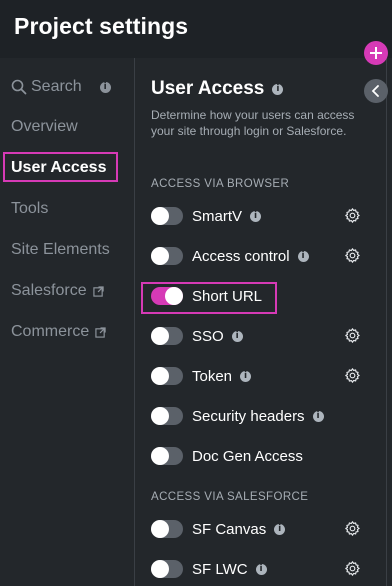 The height and width of the screenshot is (586, 392). I want to click on access-control-toggle, so click(167, 256).